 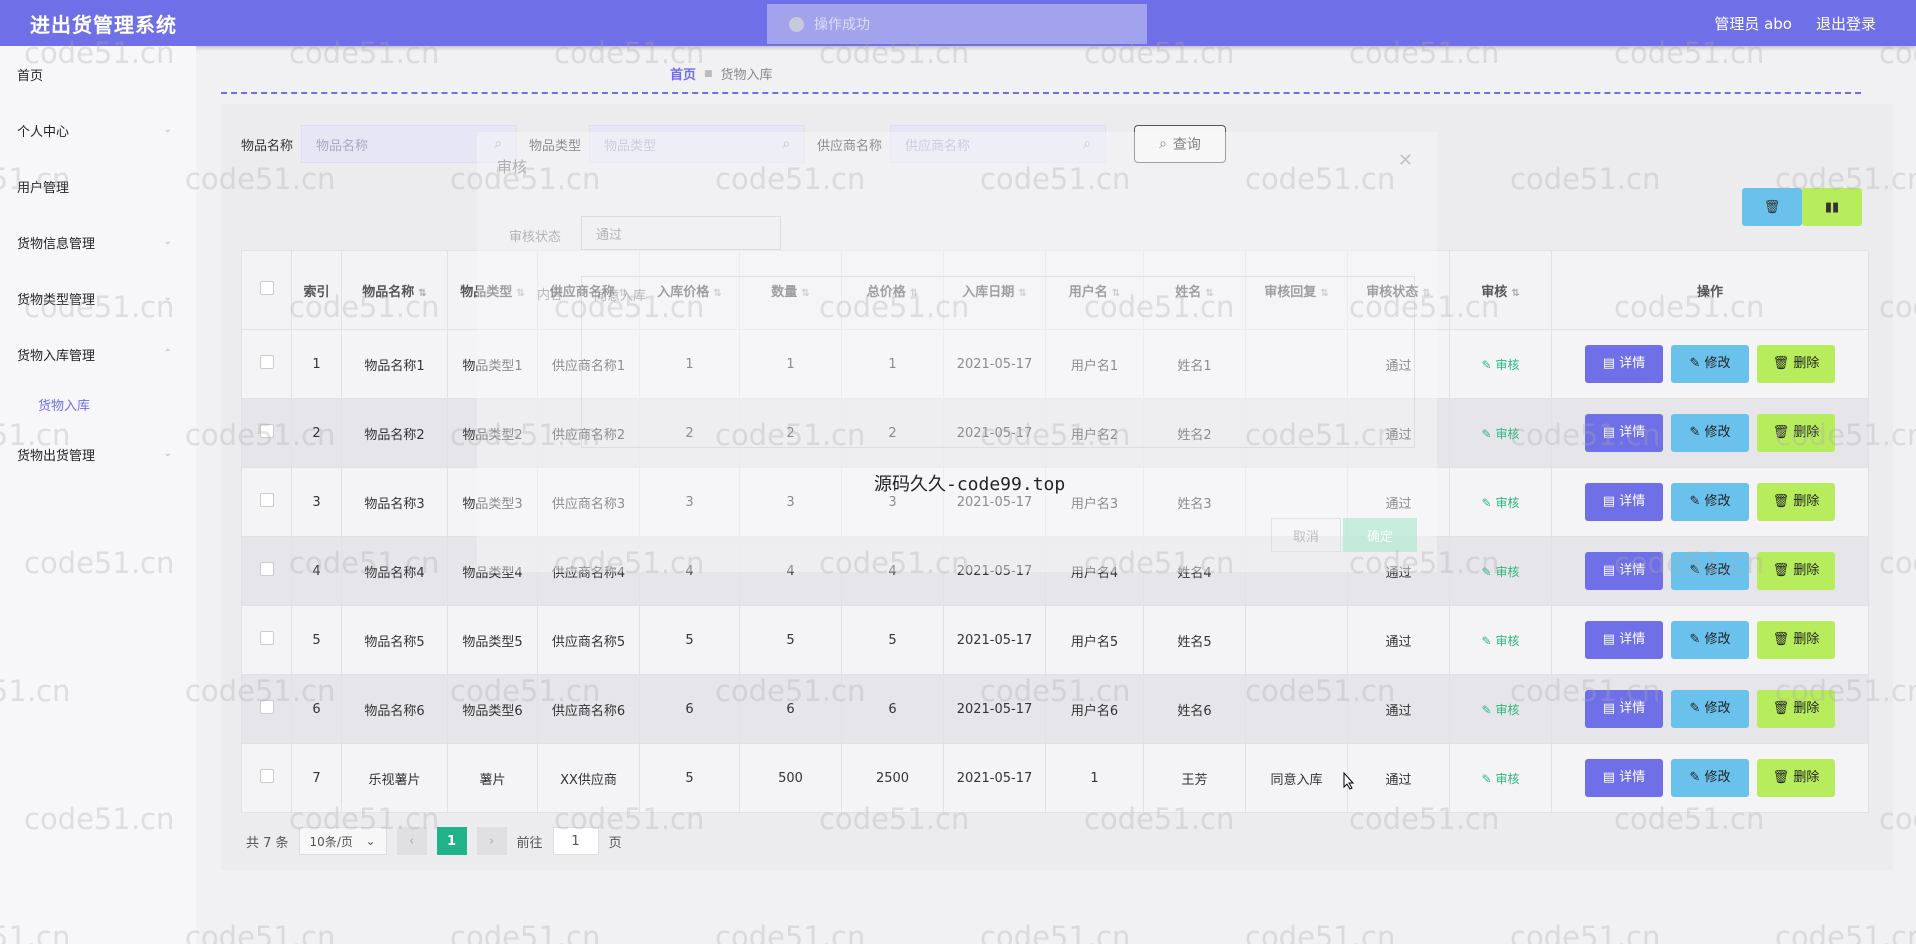 I want to click on sidebar-item-stock-out: 货物出货管理 ⌄, so click(x=98, y=454).